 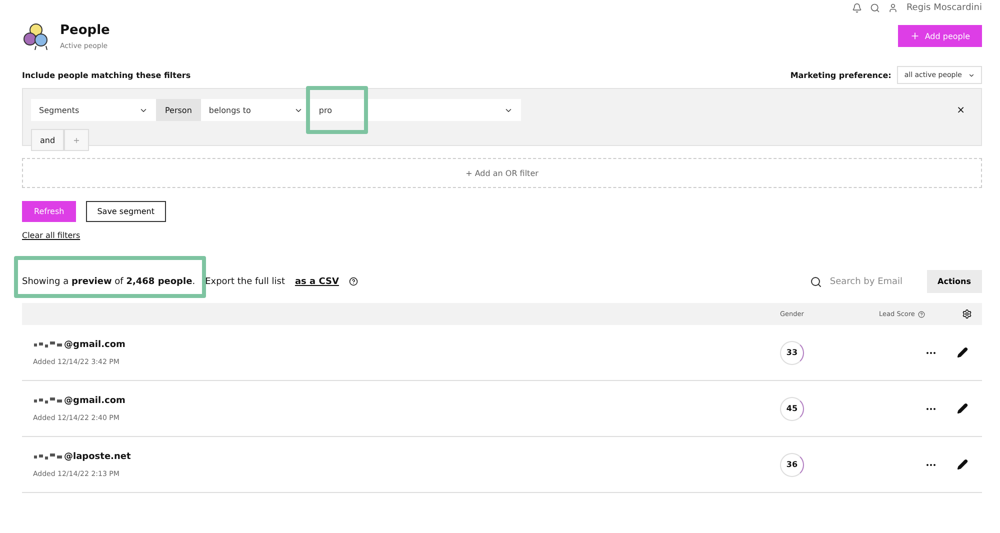 I want to click on people-group-icon, so click(x=36, y=36).